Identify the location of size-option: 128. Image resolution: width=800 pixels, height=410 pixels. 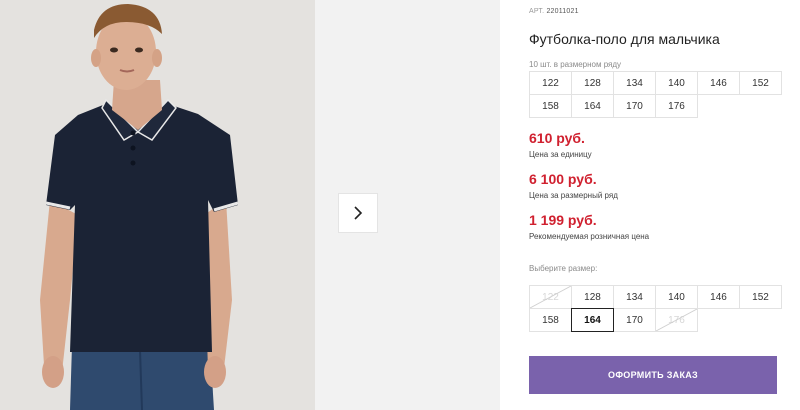
(592, 297).